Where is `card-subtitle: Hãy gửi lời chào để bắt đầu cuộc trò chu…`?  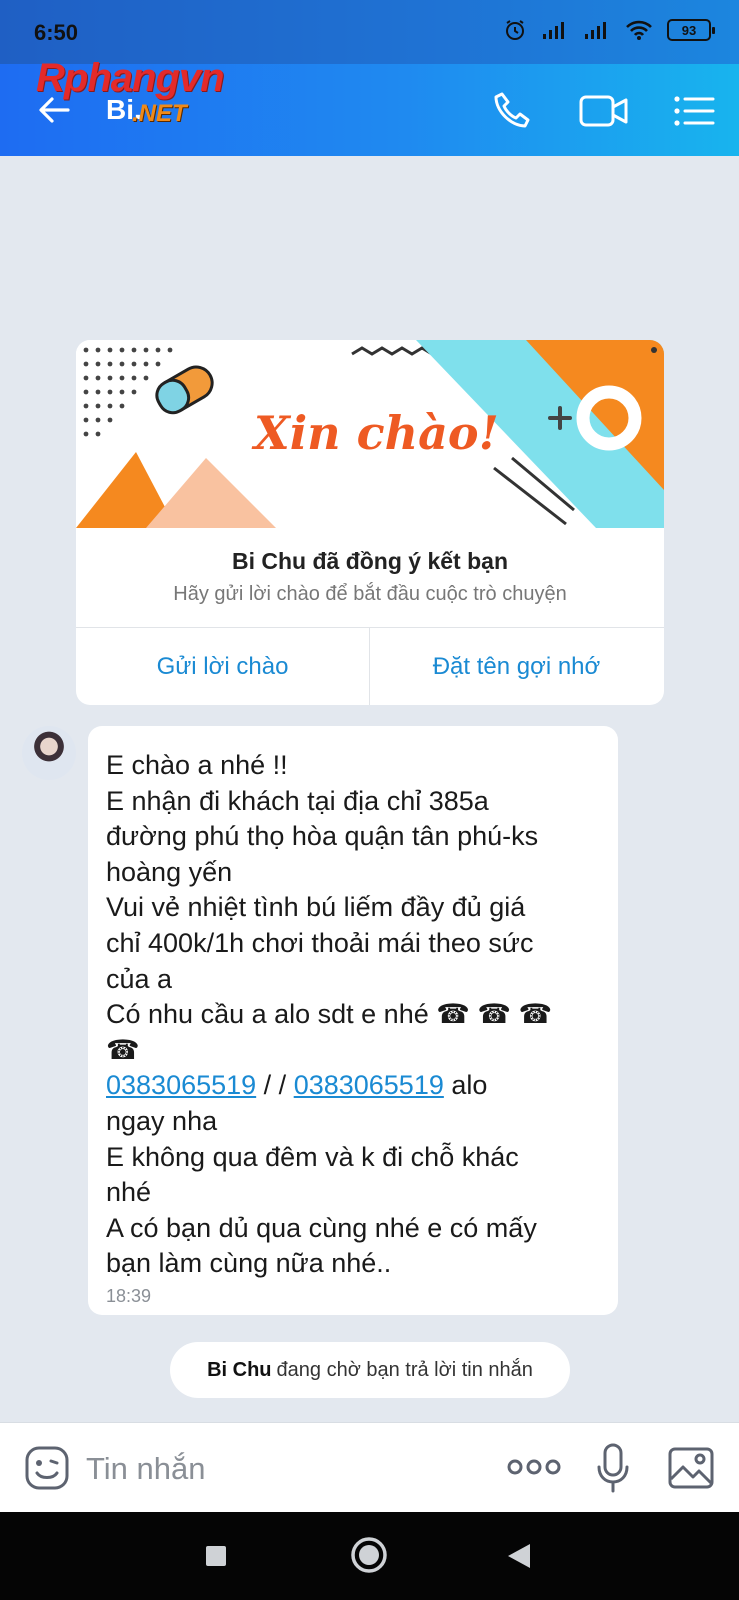
card-subtitle: Hãy gửi lời chào để bắt đầu cuộc trò chu… is located at coordinates (370, 594).